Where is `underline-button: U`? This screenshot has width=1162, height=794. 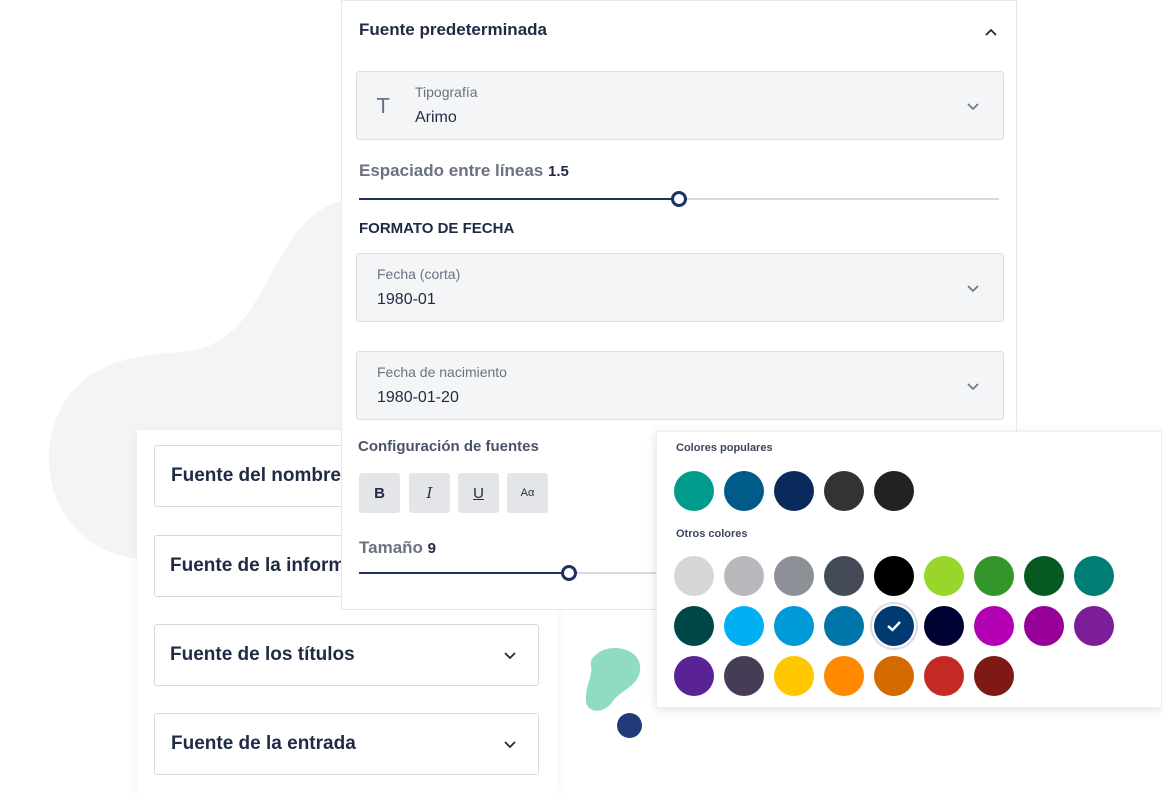
underline-button: U is located at coordinates (478, 493).